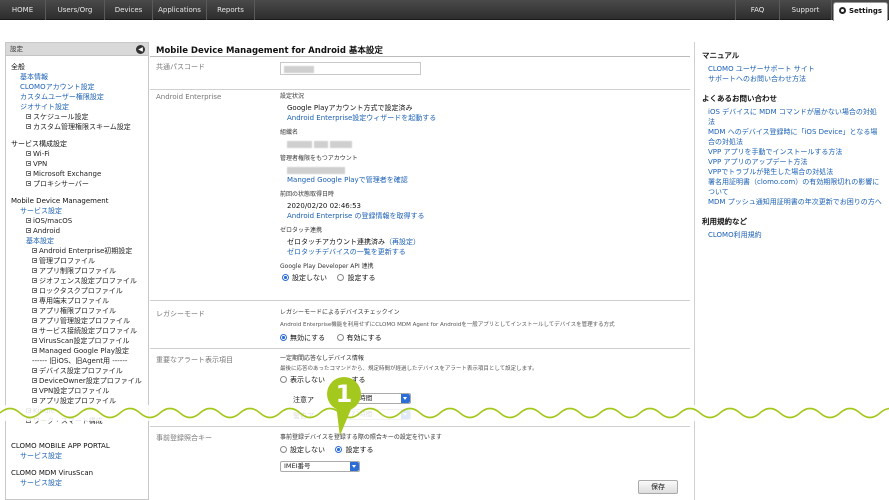 The width and height of the screenshot is (889, 500). Describe the element at coordinates (79, 127) in the screenshot. I see `sidebar-item: カスタム管理権限スキーム設定` at that location.